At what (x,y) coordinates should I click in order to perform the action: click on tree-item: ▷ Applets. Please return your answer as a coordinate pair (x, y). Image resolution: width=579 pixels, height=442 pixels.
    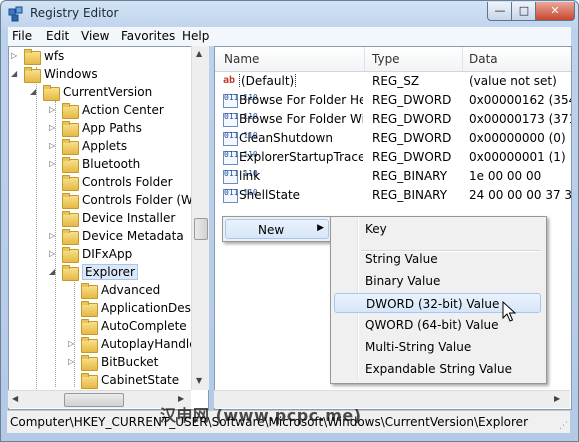
    Looking at the image, I should click on (108, 147).